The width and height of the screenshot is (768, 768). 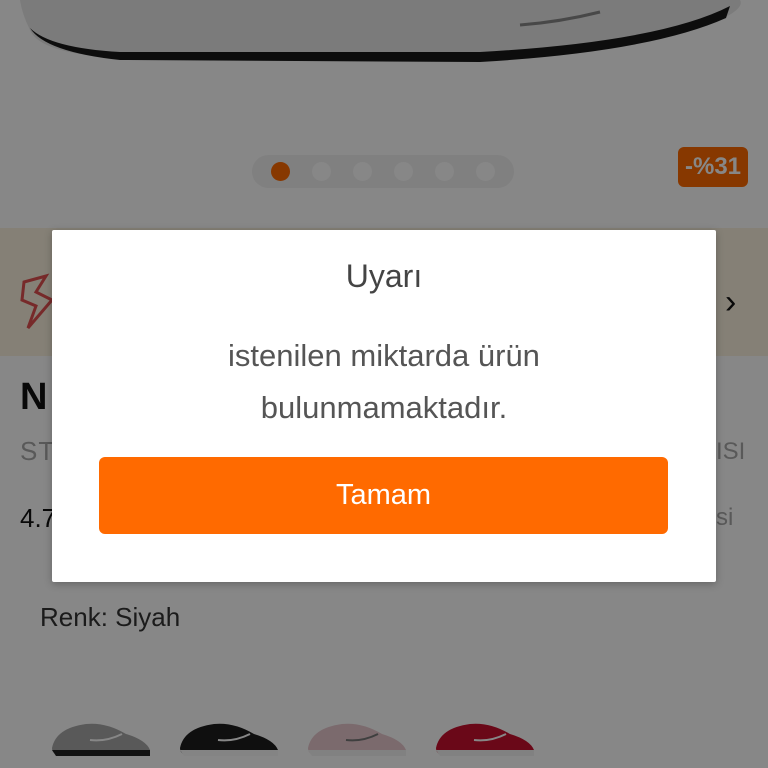 I want to click on dialog-title: Uyarı, so click(x=384, y=276).